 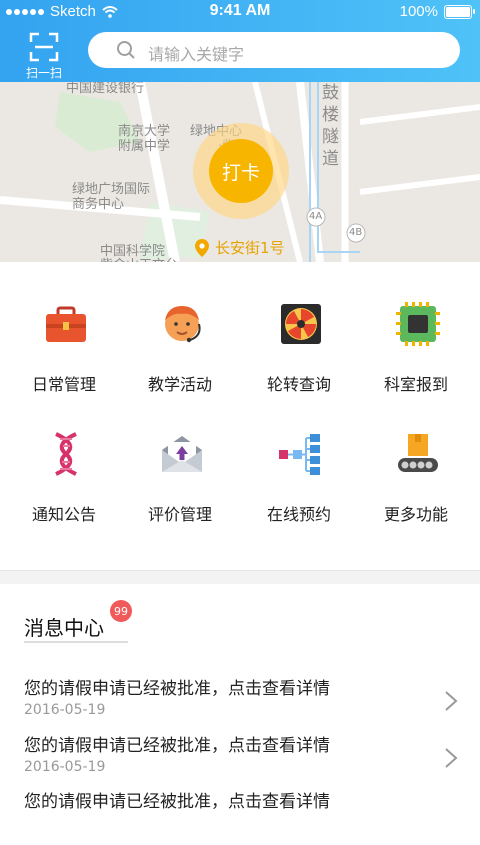 What do you see at coordinates (144, 146) in the screenshot?
I see `map-label-school-line2: 附属中学` at bounding box center [144, 146].